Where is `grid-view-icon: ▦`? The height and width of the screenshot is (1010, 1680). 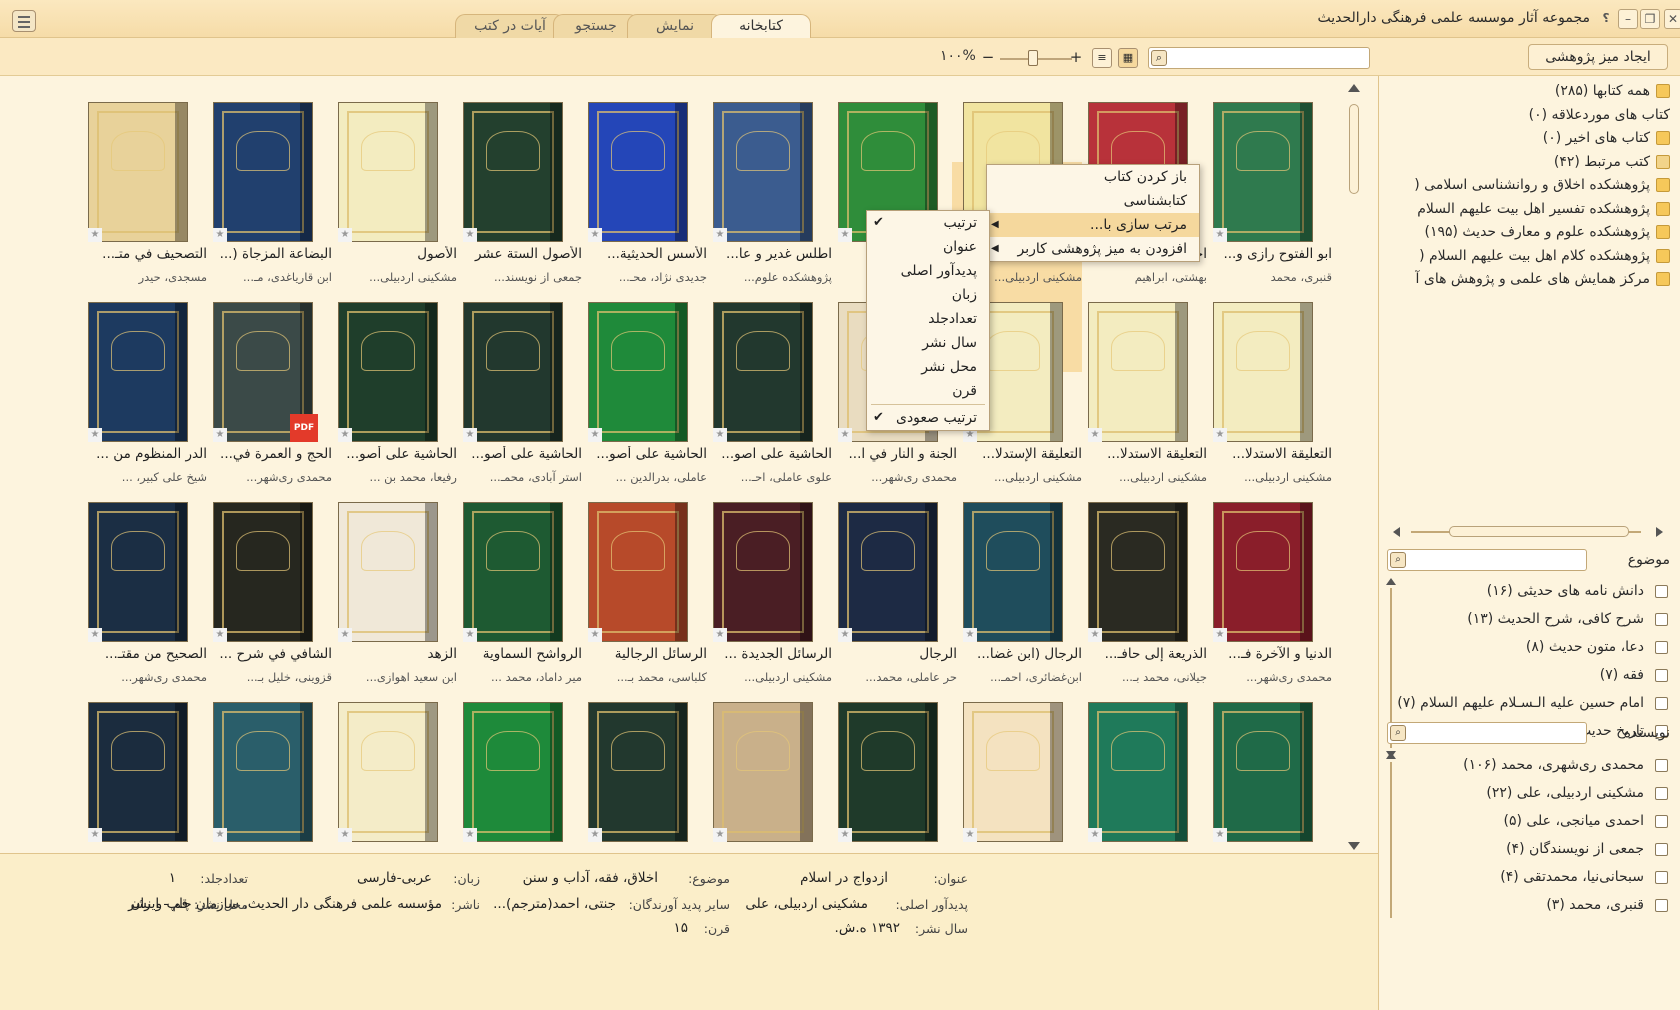 grid-view-icon: ▦ is located at coordinates (1128, 58).